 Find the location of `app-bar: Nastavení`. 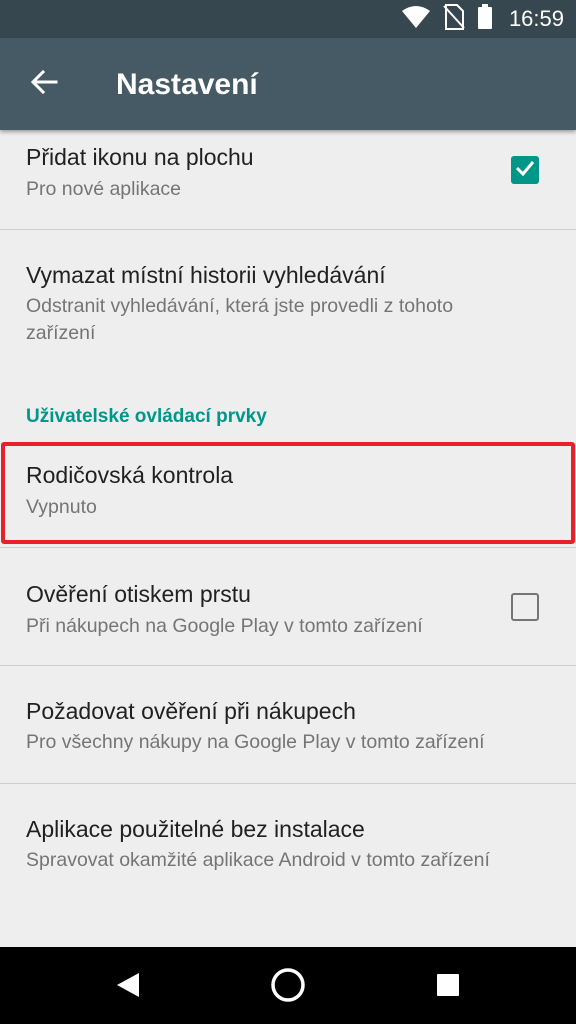

app-bar: Nastavení is located at coordinates (288, 84).